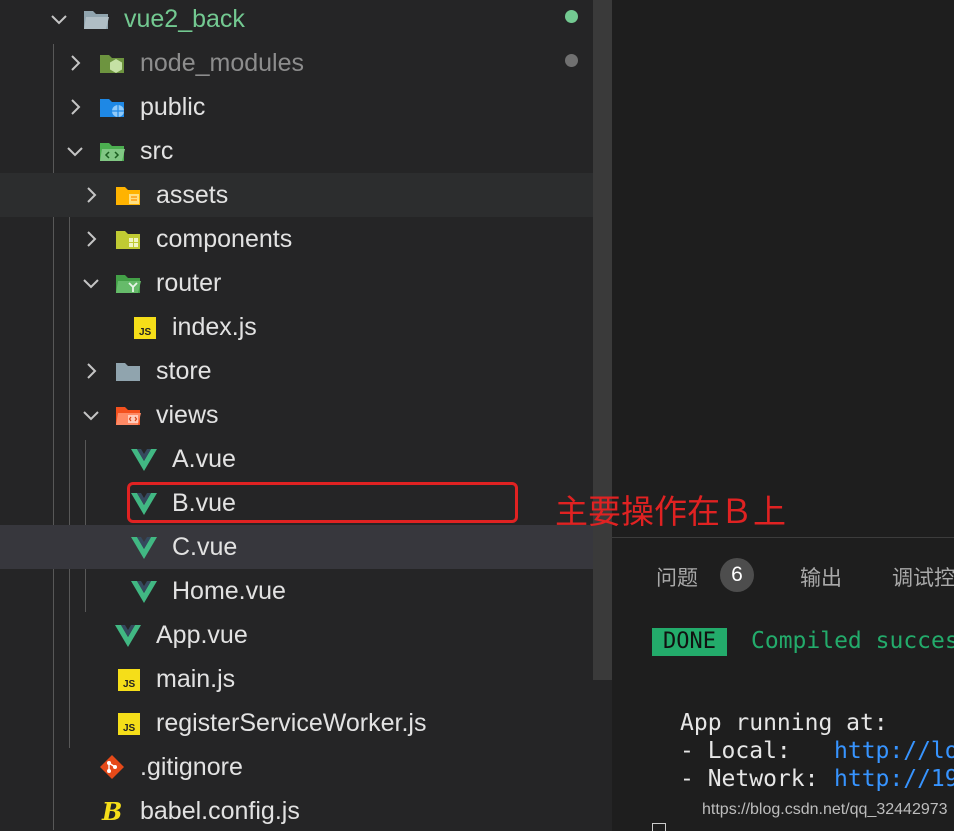 This screenshot has height=831, width=954. I want to click on tree-item-label: router, so click(189, 283).